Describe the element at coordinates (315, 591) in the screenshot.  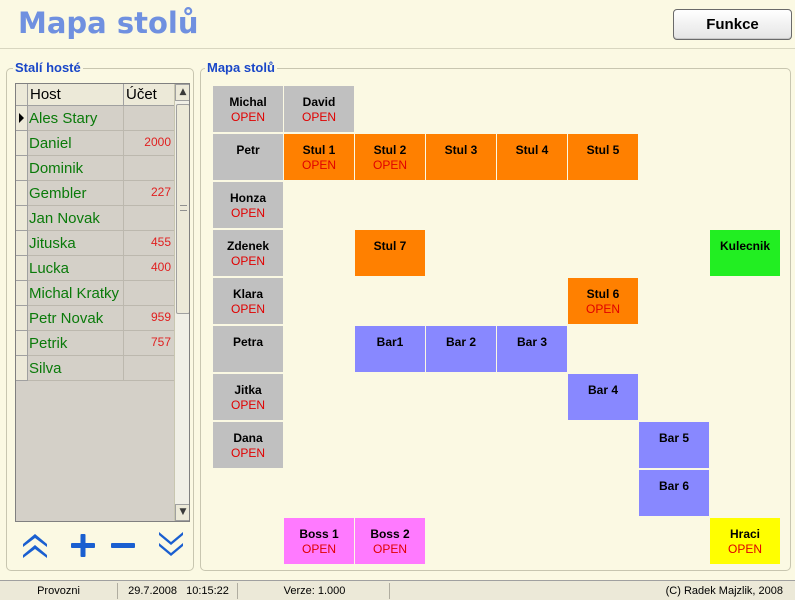
I see `status-version: Verze: 1.000` at that location.